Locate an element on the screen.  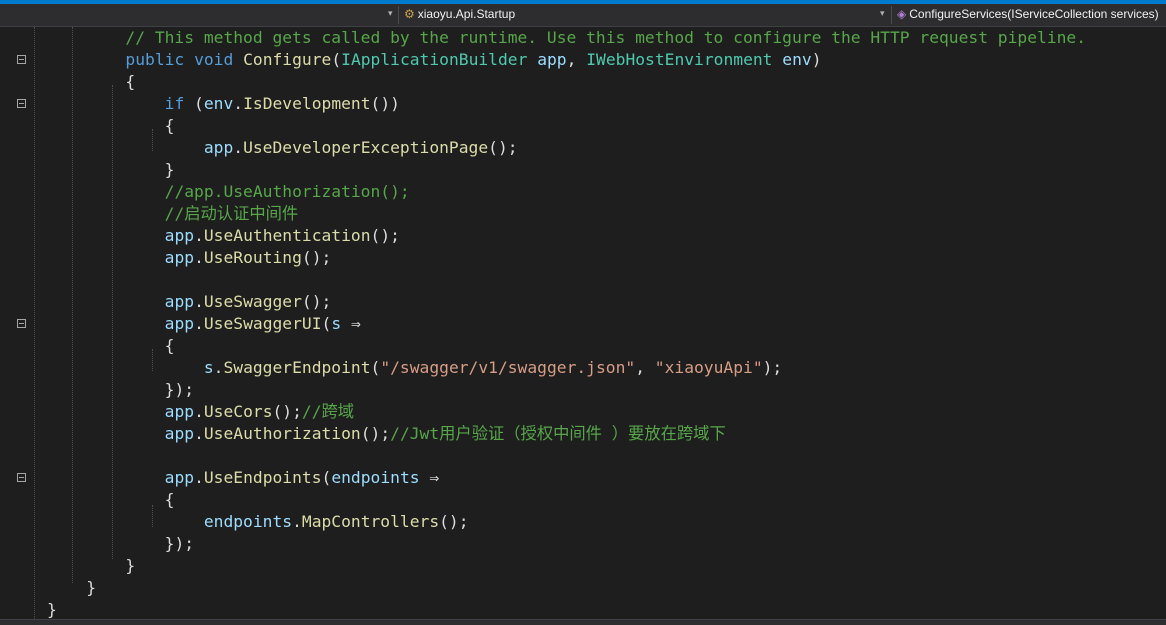
code-line: //app.UseAuthorization(); is located at coordinates (228, 192).